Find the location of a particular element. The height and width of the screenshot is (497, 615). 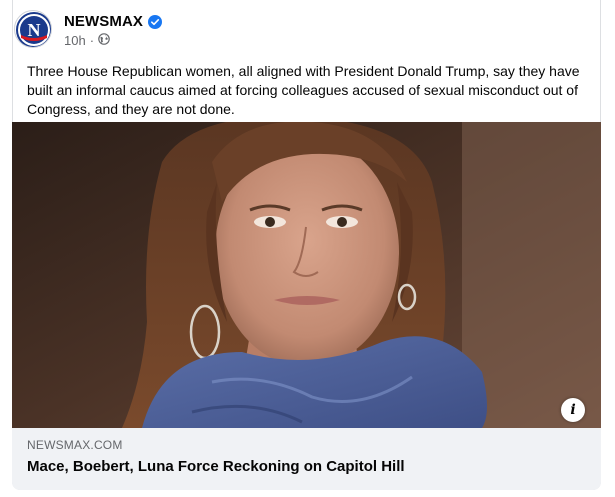

info-icon: i is located at coordinates (573, 410).